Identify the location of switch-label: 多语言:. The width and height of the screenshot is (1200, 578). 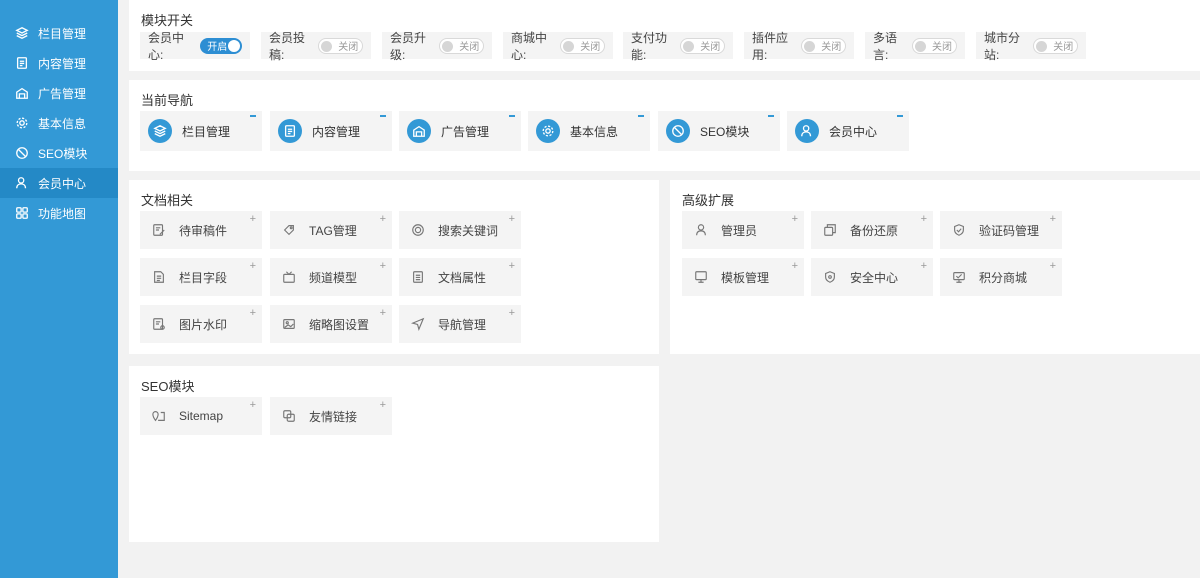
(885, 46).